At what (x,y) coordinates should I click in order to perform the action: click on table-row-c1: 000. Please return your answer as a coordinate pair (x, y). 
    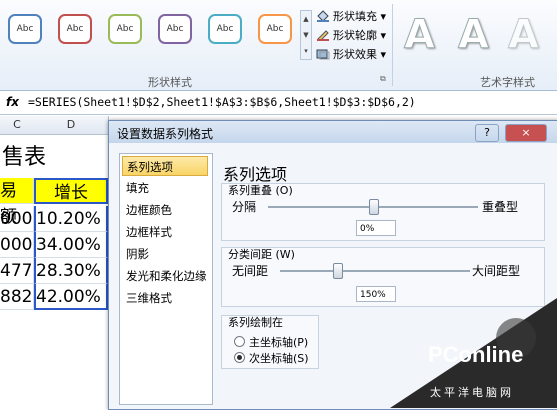
    Looking at the image, I should click on (17, 219).